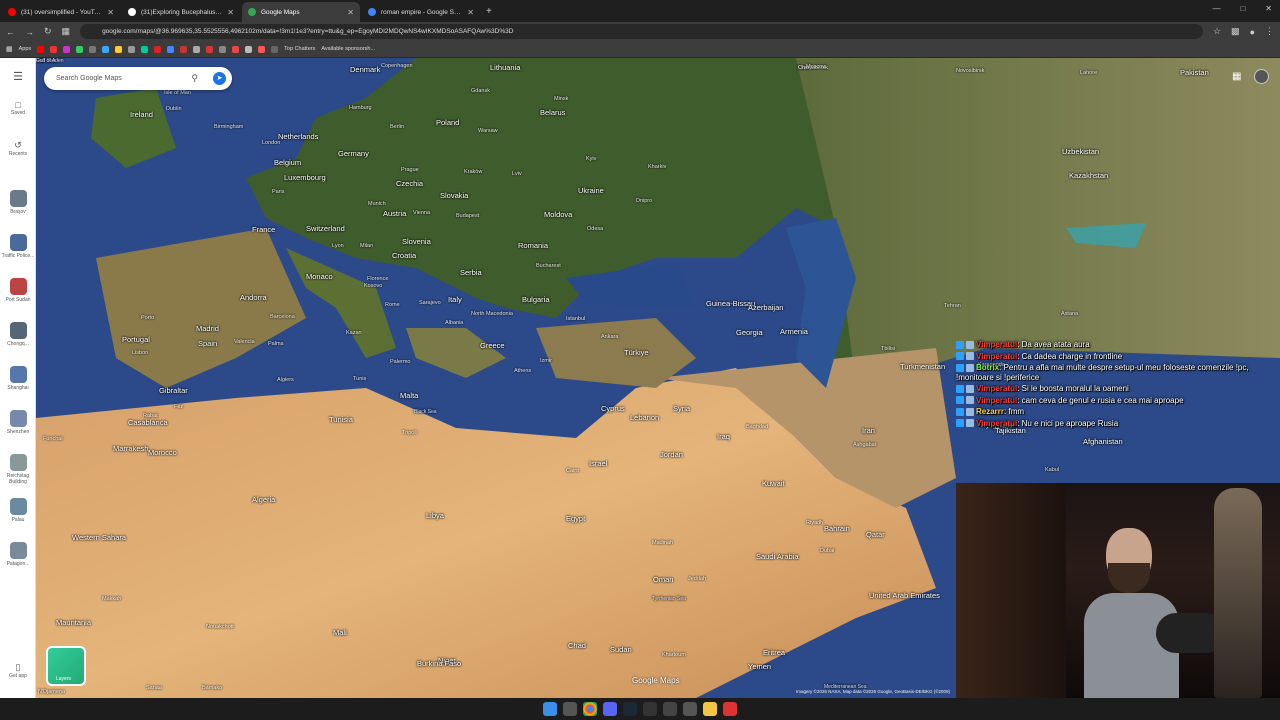 Image resolution: width=1280 pixels, height=720 pixels. Describe the element at coordinates (271, 143) in the screenshot. I see `map-place-label: London` at that location.